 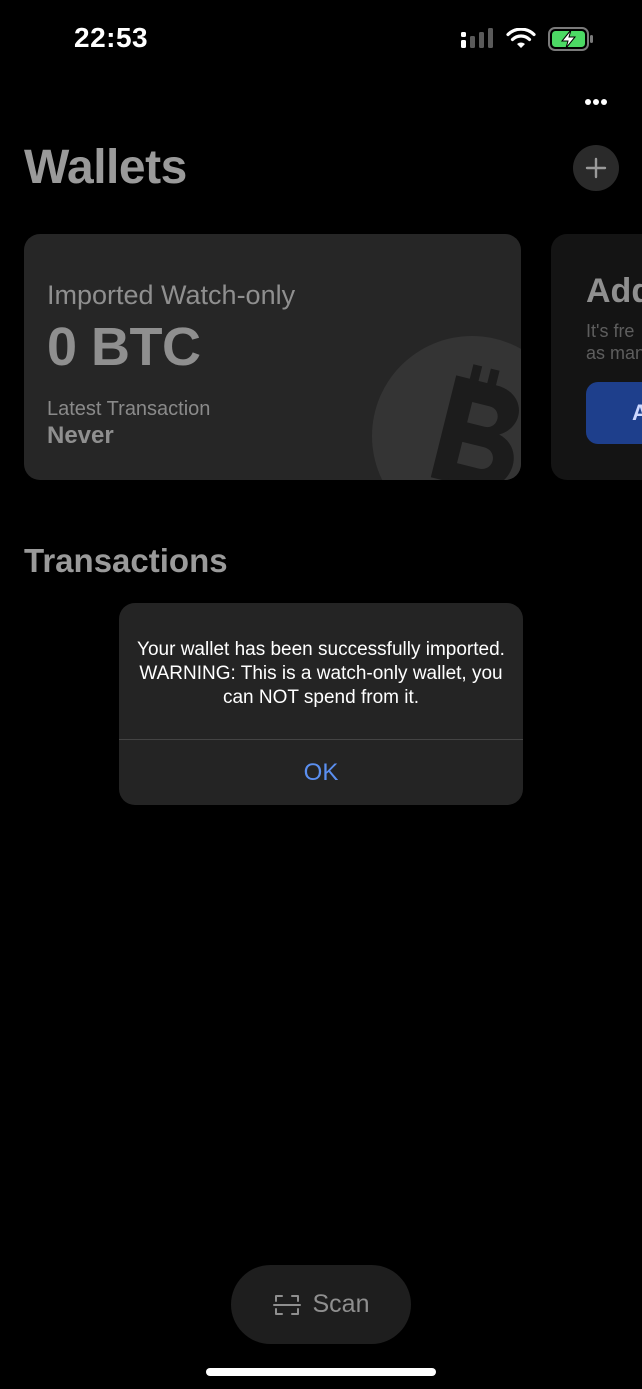 I want to click on status-icons, so click(x=527, y=39).